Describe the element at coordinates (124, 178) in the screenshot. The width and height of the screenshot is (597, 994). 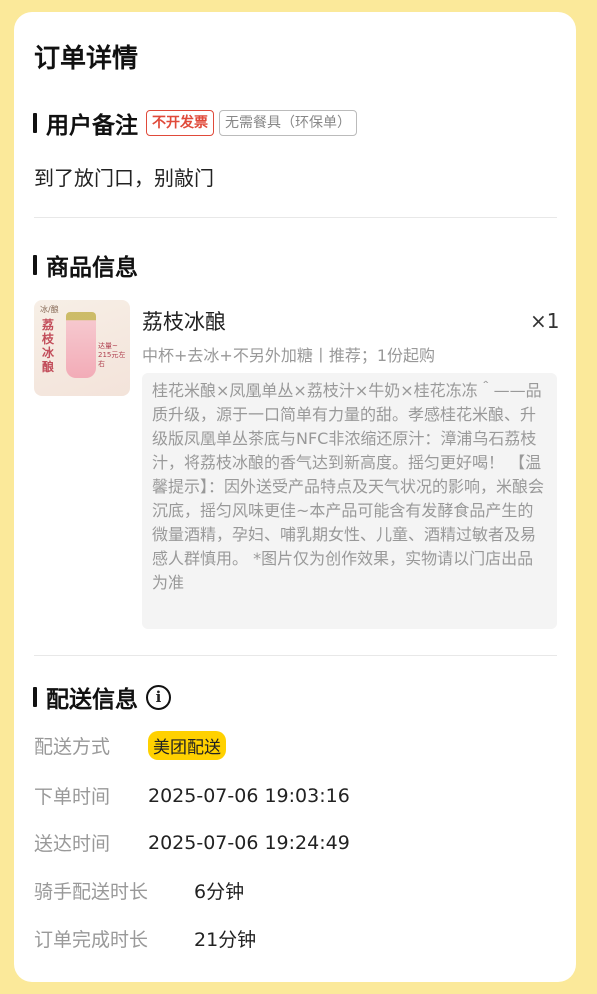
I see `user-remark-text: 到了放门口，别敲门` at that location.